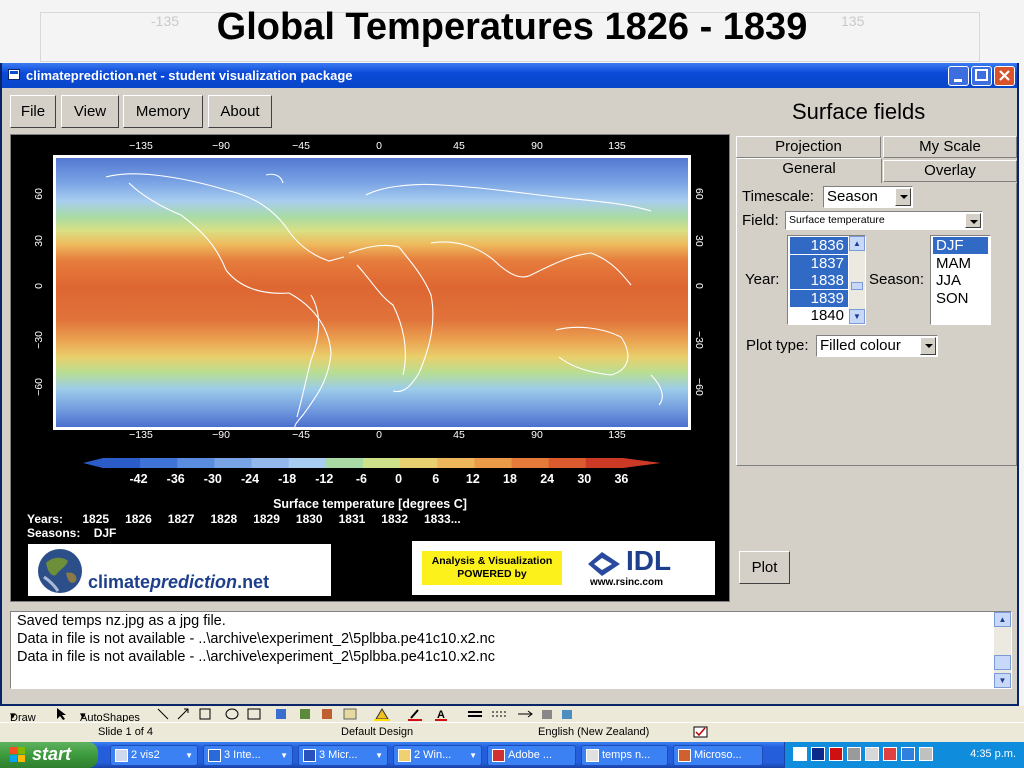  I want to click on maximize-button, so click(981, 76).